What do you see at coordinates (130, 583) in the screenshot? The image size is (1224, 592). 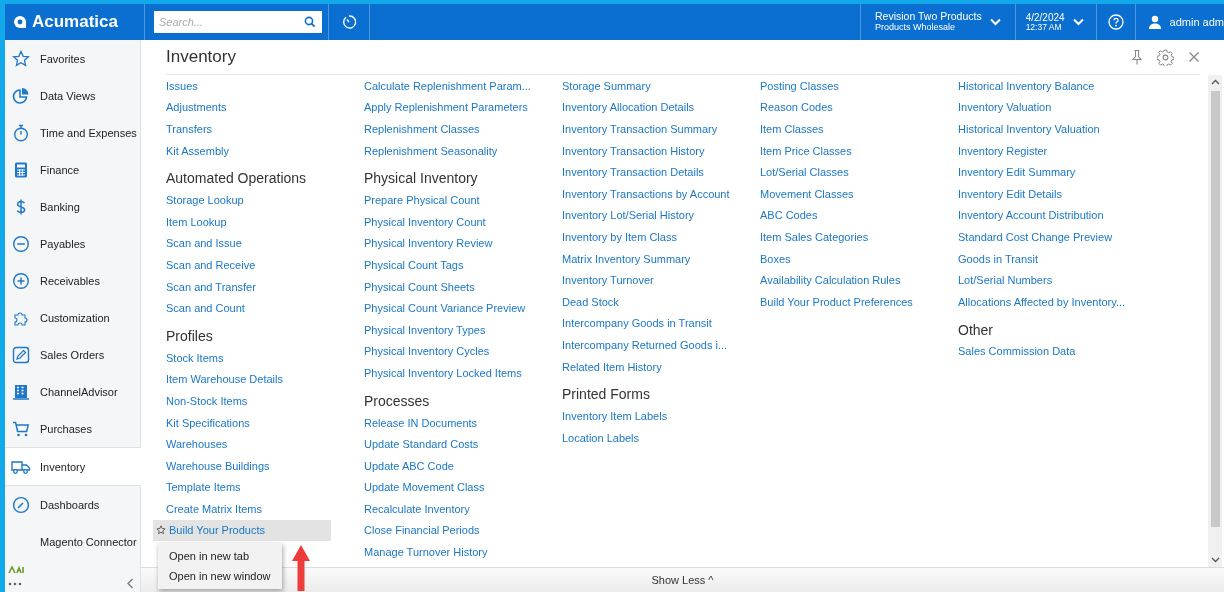 I see `collapse-icon` at bounding box center [130, 583].